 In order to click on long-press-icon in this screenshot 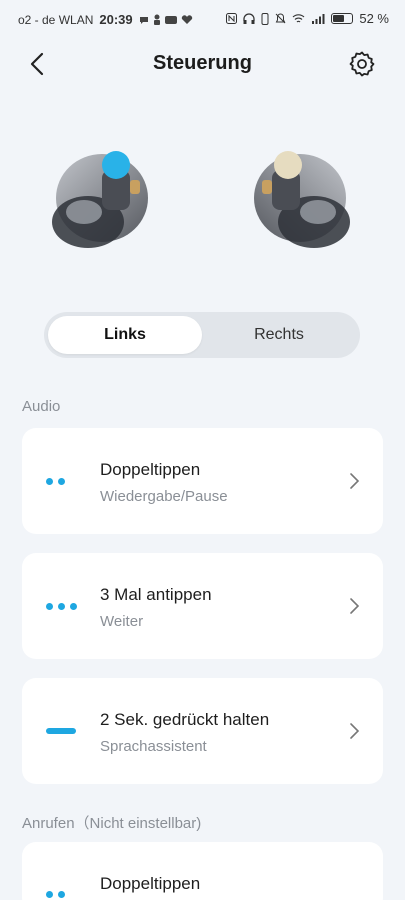, I will do `click(61, 731)`.